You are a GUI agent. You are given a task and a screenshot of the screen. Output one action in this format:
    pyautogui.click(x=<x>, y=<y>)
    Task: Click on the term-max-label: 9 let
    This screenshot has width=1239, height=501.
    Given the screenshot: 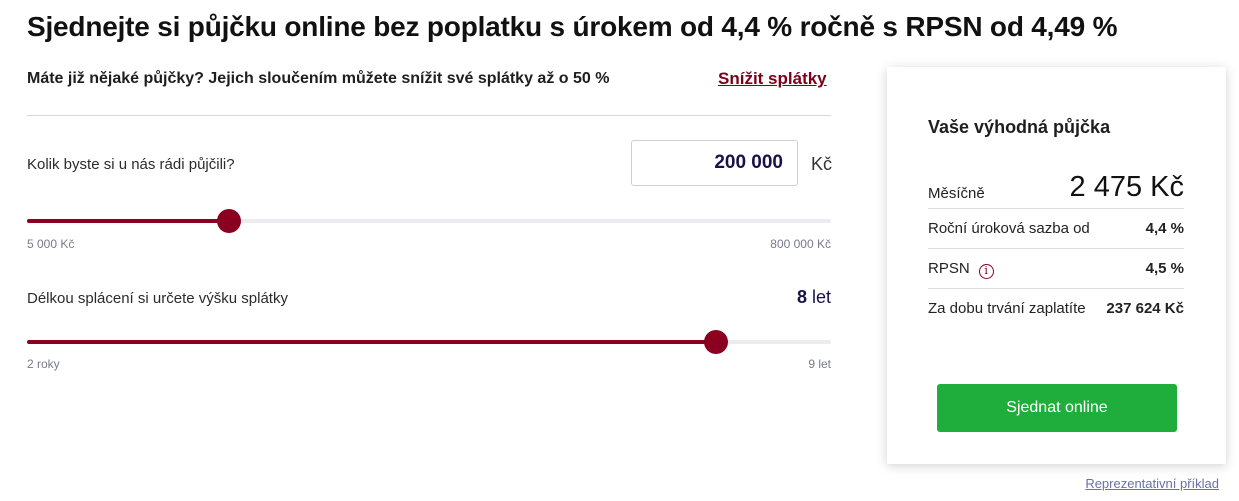 What is the action you would take?
    pyautogui.click(x=819, y=364)
    